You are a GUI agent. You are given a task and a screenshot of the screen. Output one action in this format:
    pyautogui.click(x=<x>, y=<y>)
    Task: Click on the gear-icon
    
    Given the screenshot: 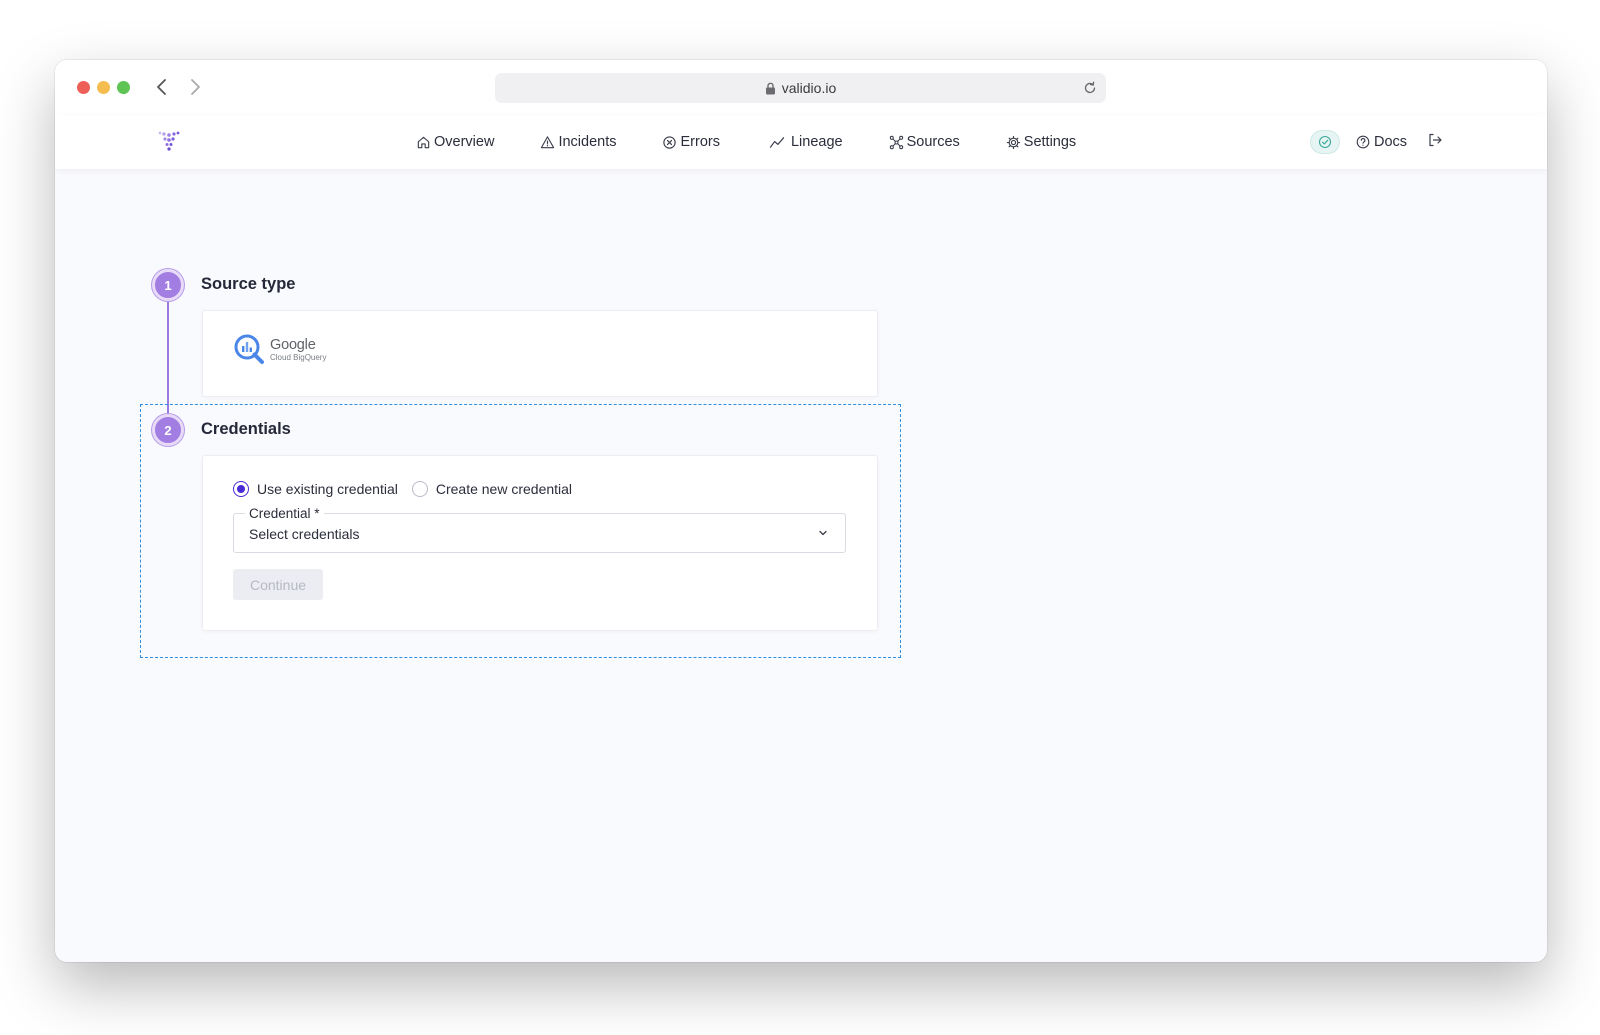 What is the action you would take?
    pyautogui.click(x=1013, y=142)
    